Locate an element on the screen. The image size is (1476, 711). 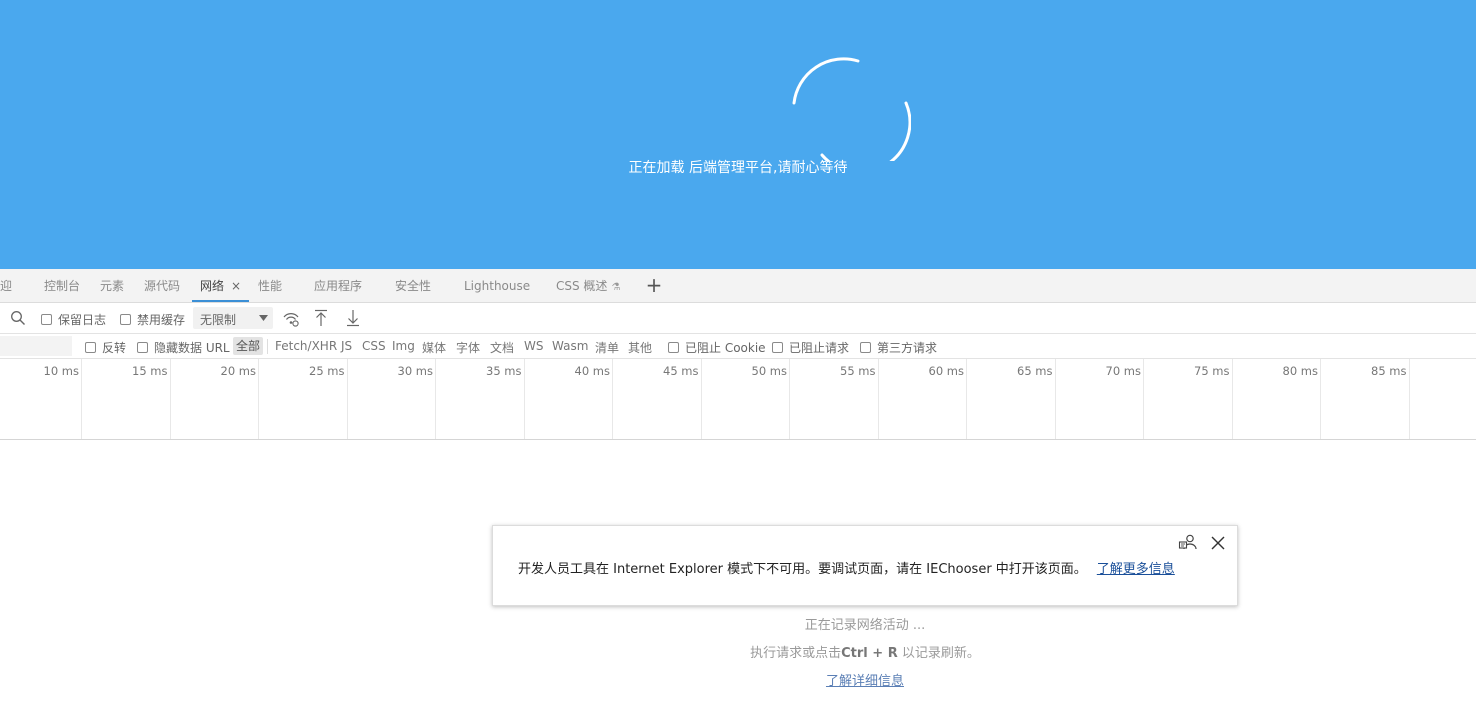
filter-type-ws: WS is located at coordinates (533, 346).